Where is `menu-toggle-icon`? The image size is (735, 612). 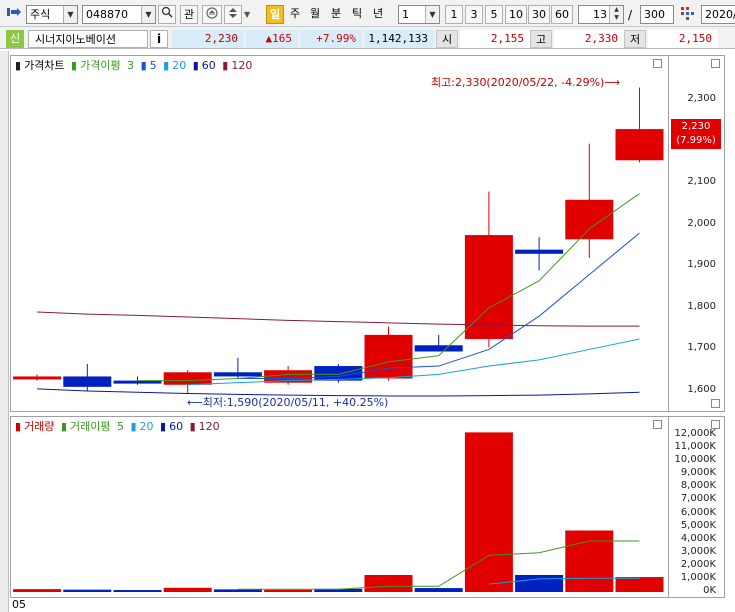 menu-toggle-icon is located at coordinates (14, 14).